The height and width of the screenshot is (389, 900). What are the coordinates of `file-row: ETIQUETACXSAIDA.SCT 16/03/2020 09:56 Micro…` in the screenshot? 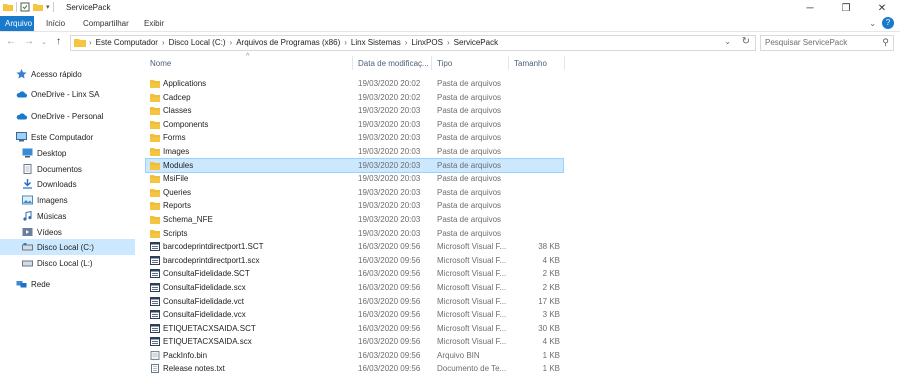 It's located at (354, 329).